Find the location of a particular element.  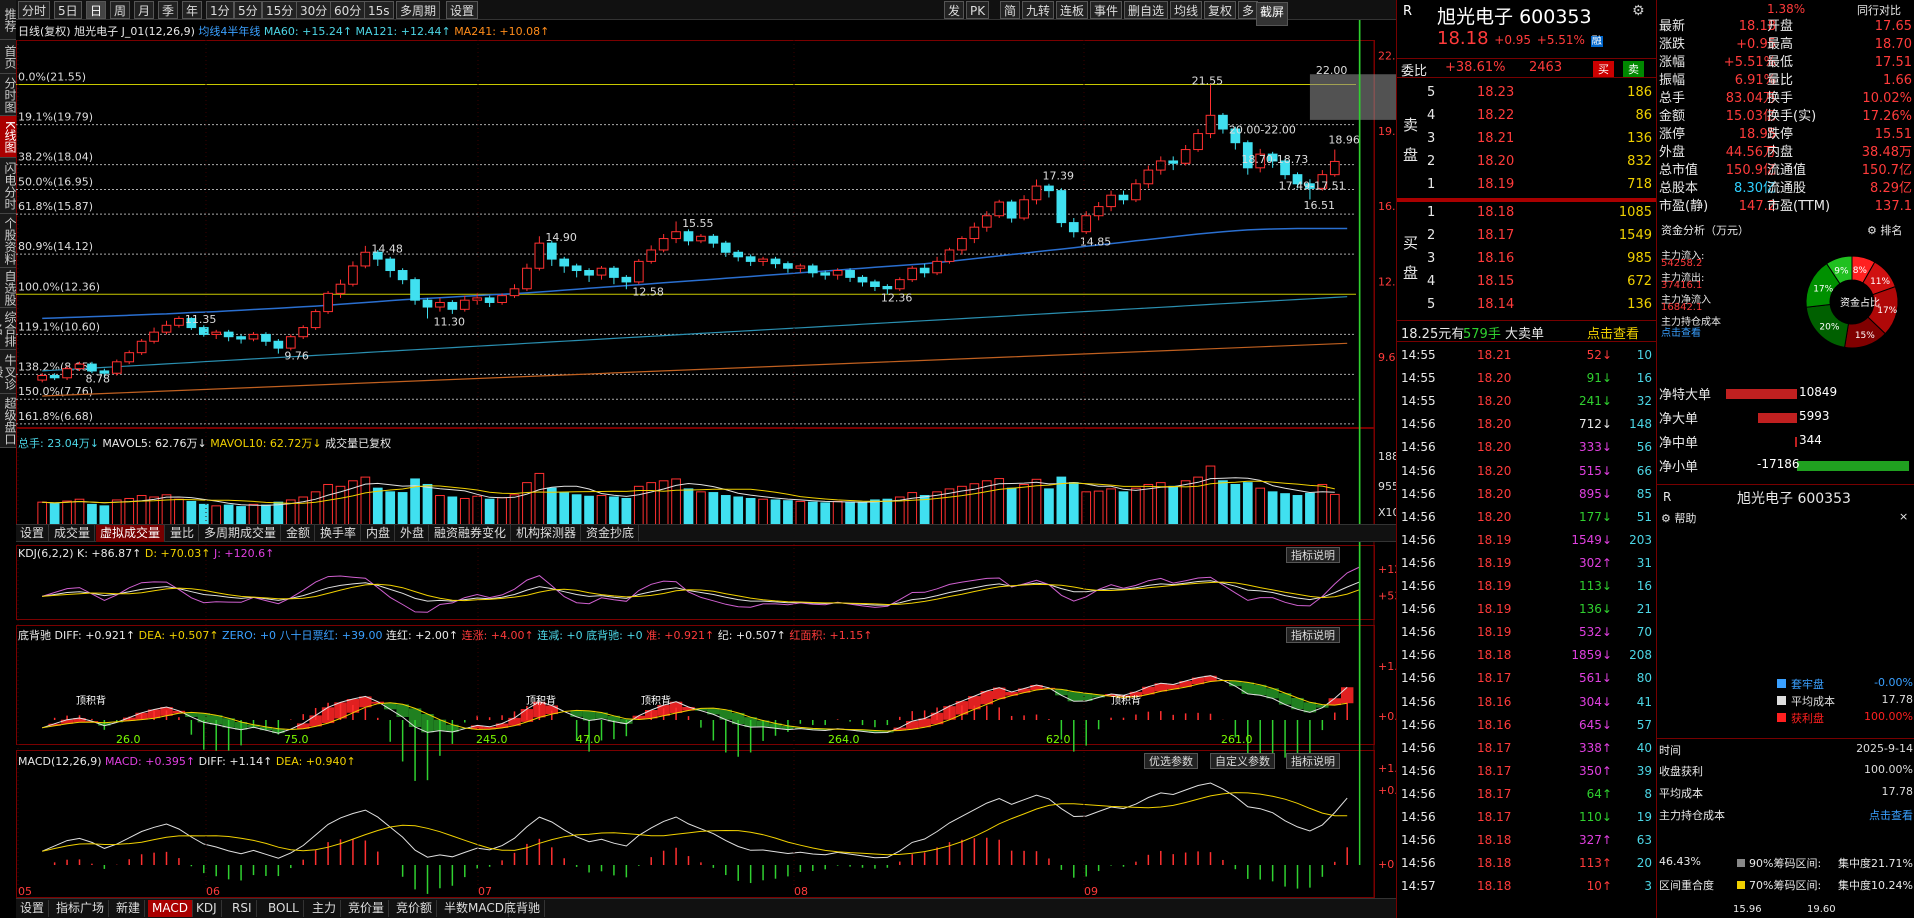

indicator-tab-6: BOLL is located at coordinates (284, 908).